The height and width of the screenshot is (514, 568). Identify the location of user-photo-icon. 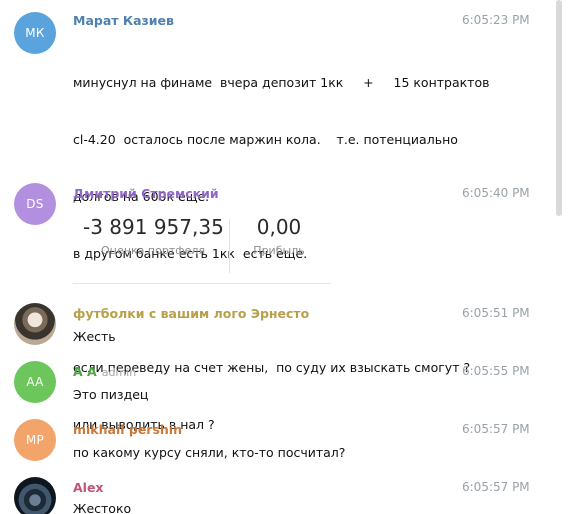
(35, 324).